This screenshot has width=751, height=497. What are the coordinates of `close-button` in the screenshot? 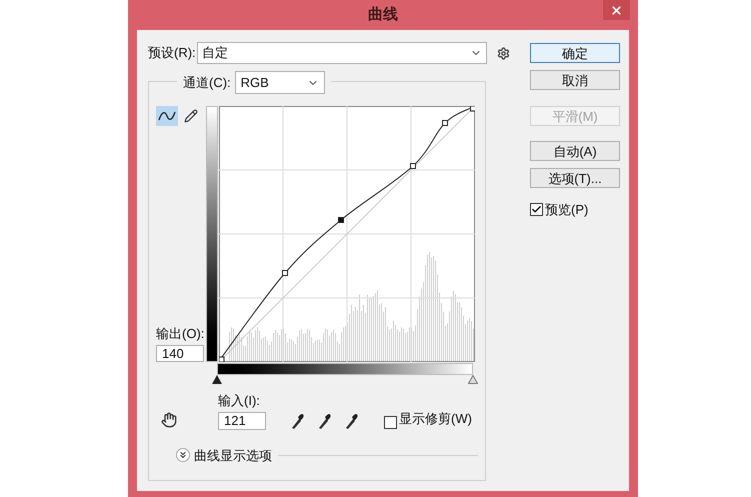 It's located at (616, 10).